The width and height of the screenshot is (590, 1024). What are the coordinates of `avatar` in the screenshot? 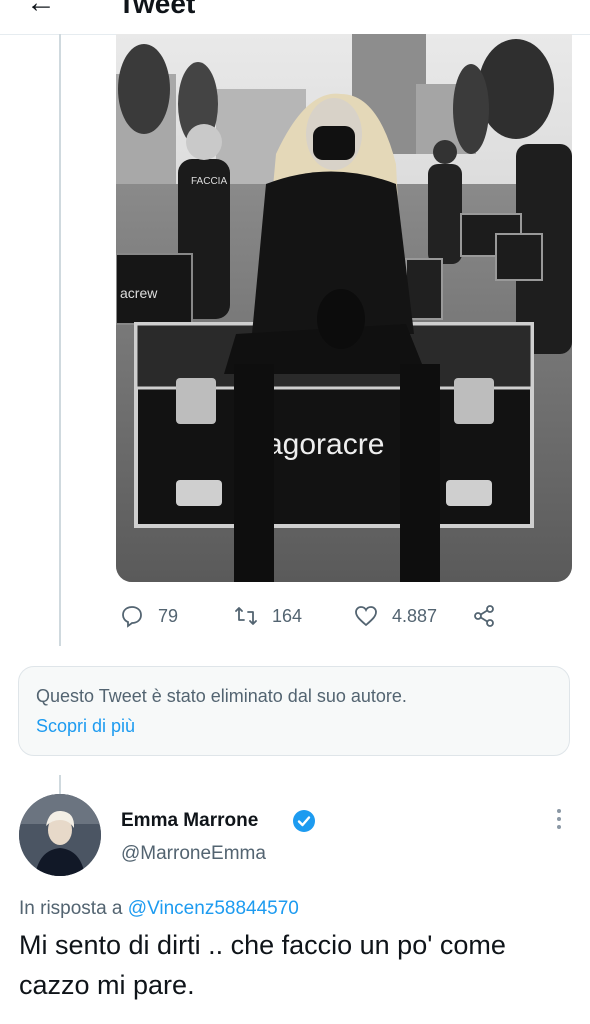 It's located at (60, 835).